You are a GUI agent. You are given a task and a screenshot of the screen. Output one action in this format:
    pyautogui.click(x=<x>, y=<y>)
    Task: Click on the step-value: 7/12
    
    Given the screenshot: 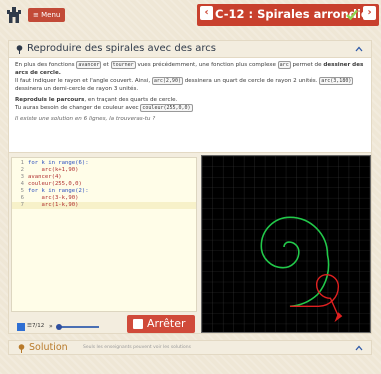 What is the action you would take?
    pyautogui.click(x=38, y=326)
    